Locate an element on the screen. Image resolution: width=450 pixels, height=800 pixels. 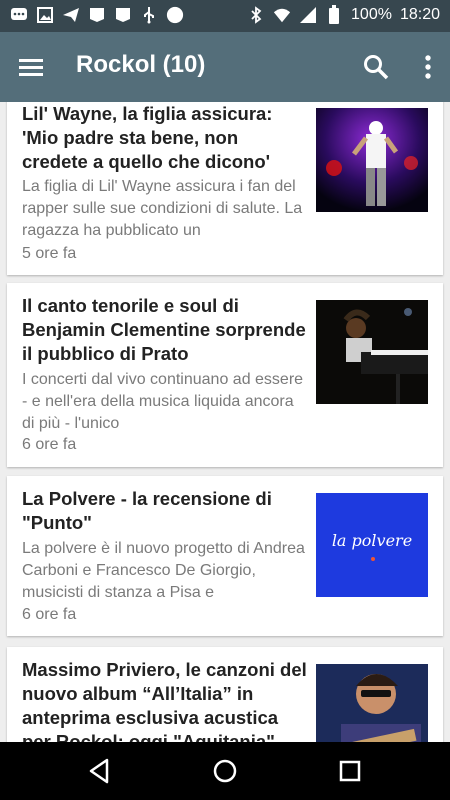
status-bar: 100% 18:20 is located at coordinates (225, 16).